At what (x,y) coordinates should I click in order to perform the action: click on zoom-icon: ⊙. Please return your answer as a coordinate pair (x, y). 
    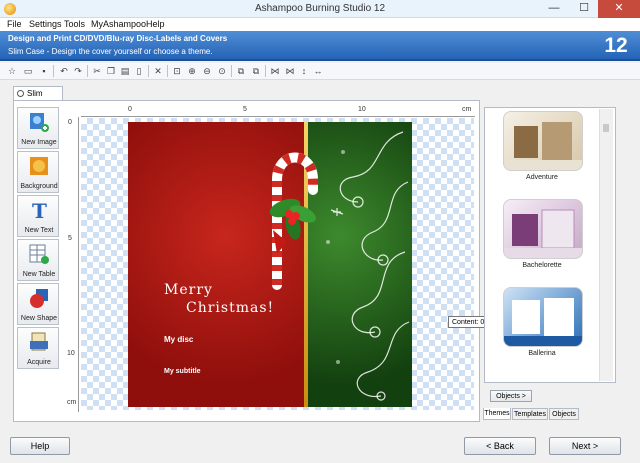
    Looking at the image, I should click on (222, 71).